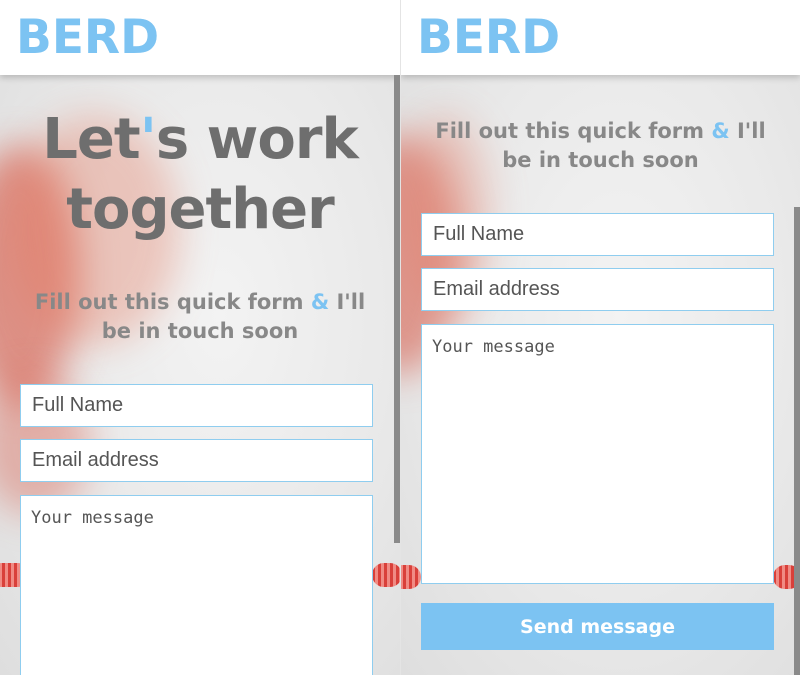  What do you see at coordinates (200, 175) in the screenshot?
I see `hero-title: Let's work together` at bounding box center [200, 175].